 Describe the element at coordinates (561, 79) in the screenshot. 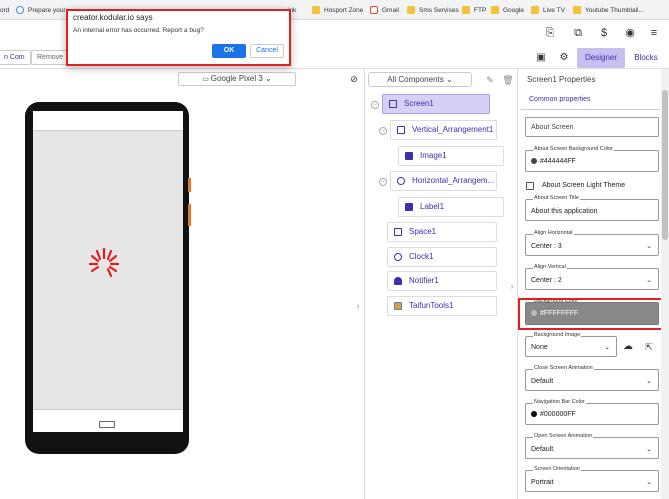

I see `properties-title: Screen1 Properties` at that location.